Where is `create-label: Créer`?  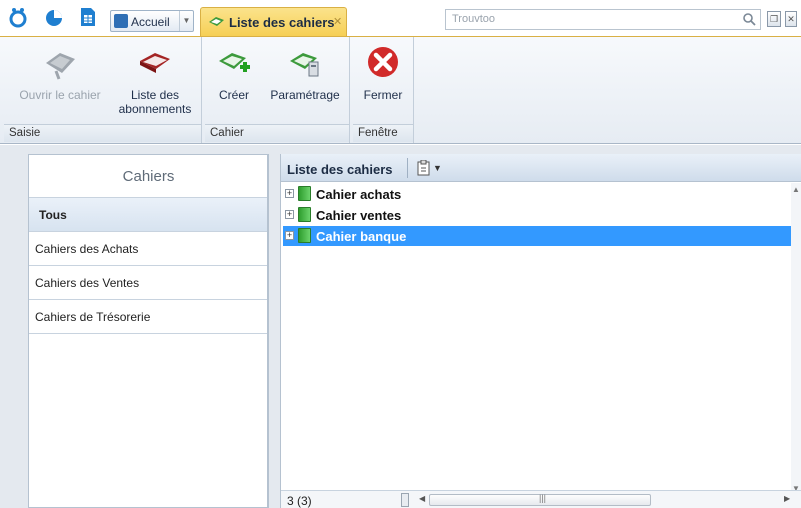 create-label: Créer is located at coordinates (233, 95).